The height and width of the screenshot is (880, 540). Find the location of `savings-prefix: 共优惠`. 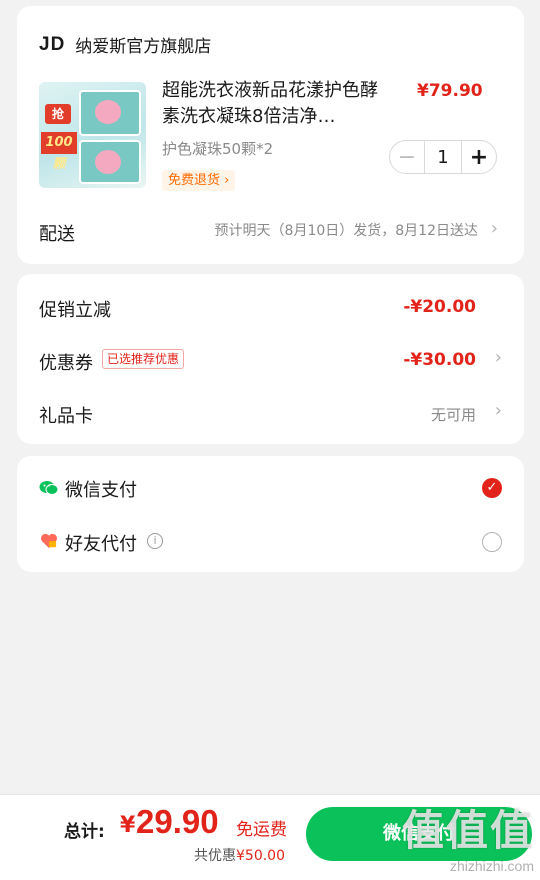

savings-prefix: 共优惠 is located at coordinates (215, 856).